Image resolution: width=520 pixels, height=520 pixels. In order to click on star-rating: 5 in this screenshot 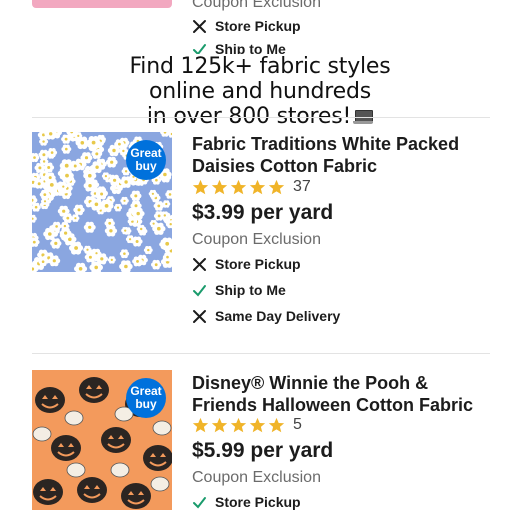, I will do `click(247, 425)`.